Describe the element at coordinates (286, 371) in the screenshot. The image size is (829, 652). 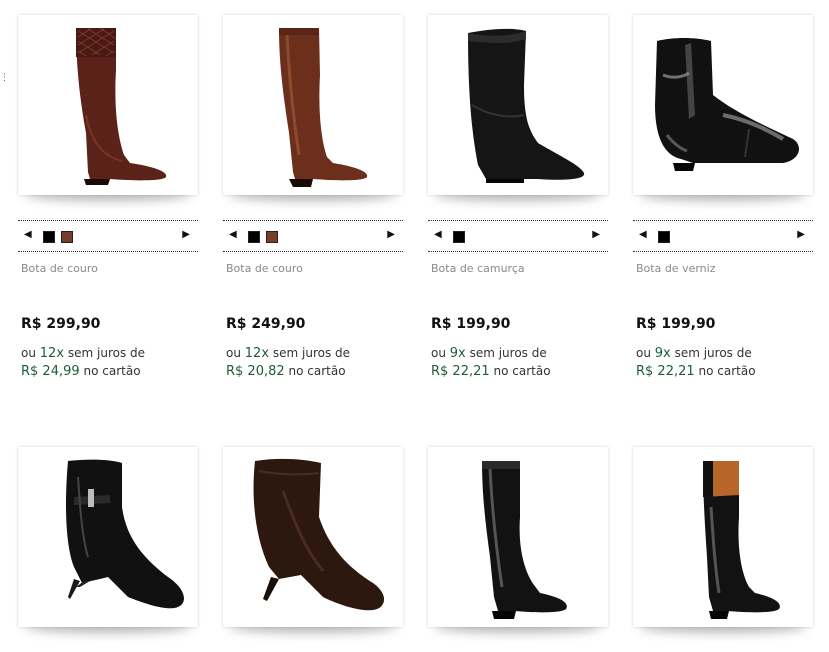
I see `installment-value-line: R$ 20,82 no cartão` at that location.